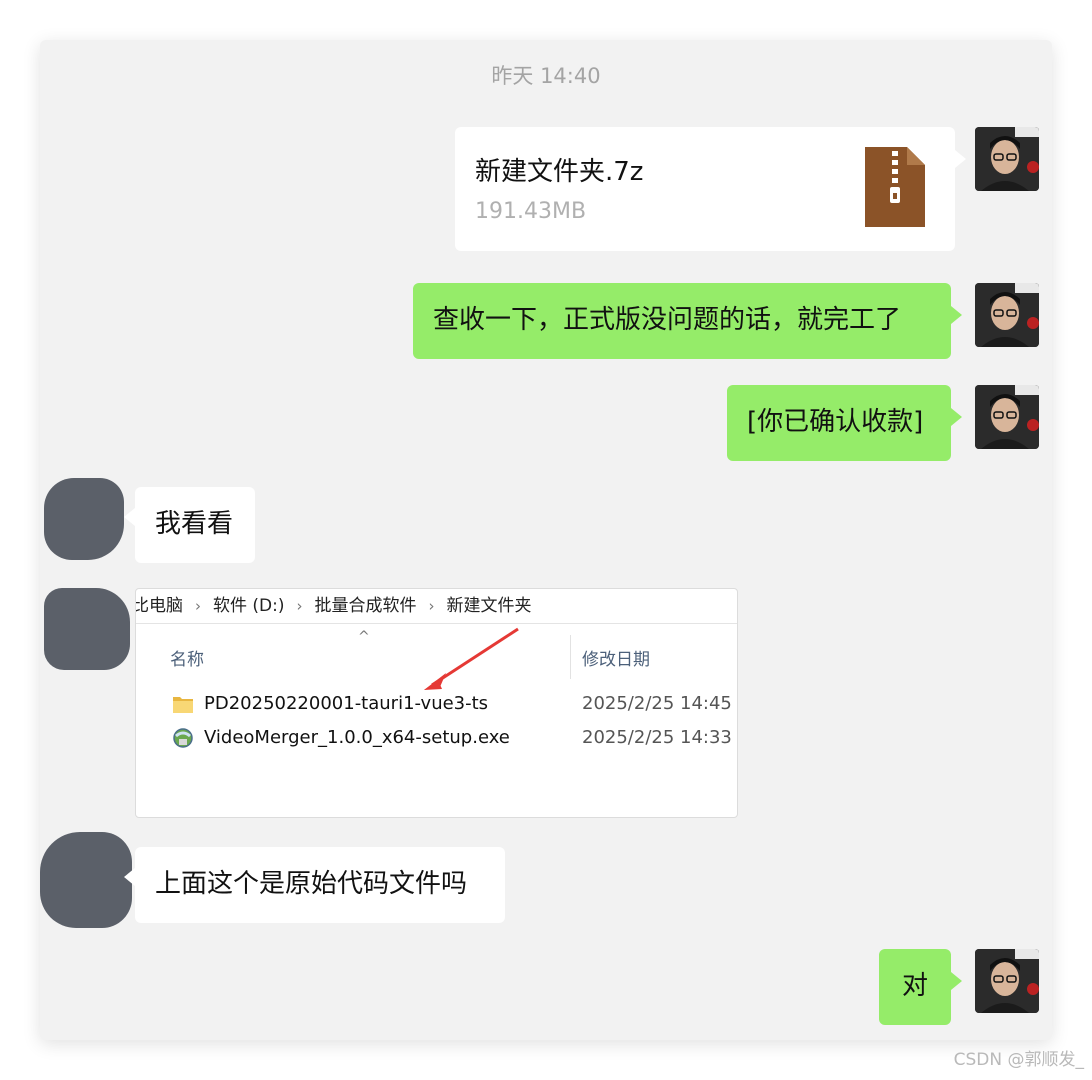  Describe the element at coordinates (249, 606) in the screenshot. I see `breadcrumb-item: 软件 (D:)` at that location.